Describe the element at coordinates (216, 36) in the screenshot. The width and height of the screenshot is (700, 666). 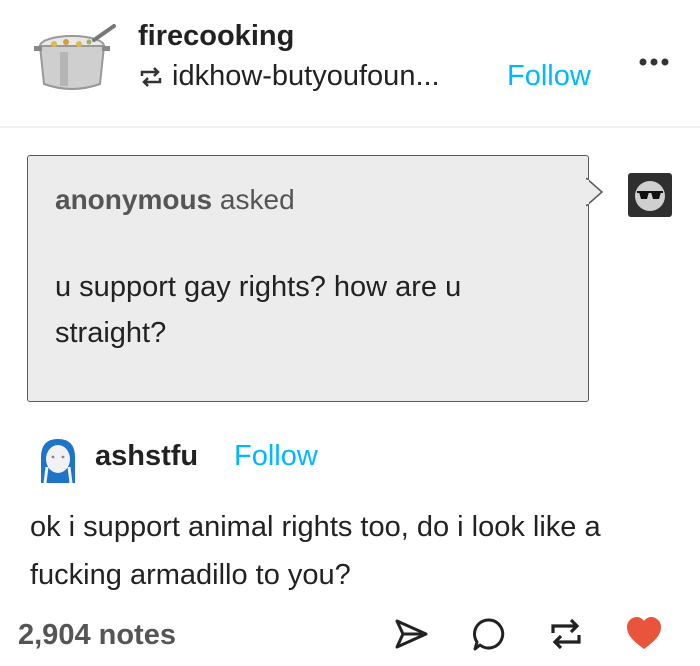
I see `blog-name: firecooking` at that location.